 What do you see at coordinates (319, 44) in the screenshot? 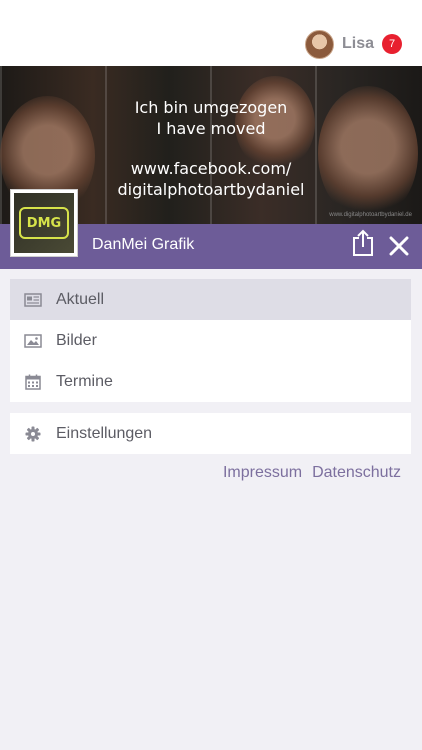
I see `avatar` at bounding box center [319, 44].